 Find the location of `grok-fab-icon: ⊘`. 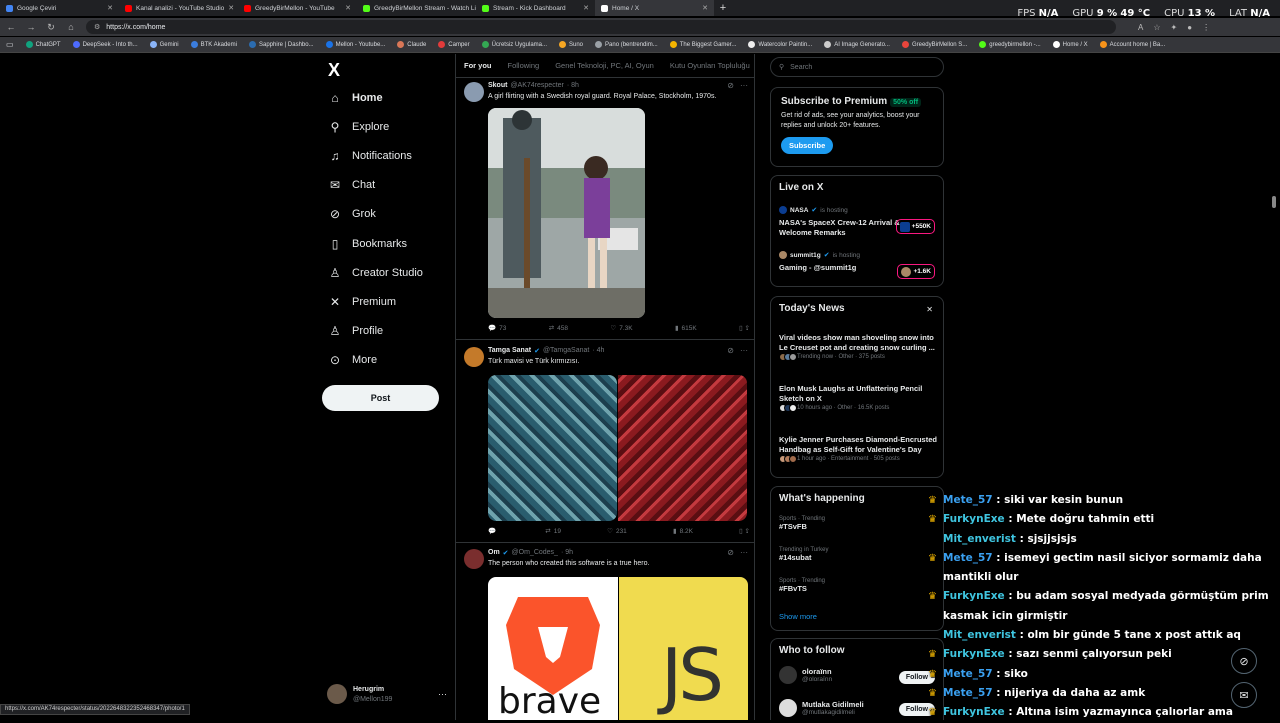

grok-fab-icon: ⊘ is located at coordinates (1244, 661).